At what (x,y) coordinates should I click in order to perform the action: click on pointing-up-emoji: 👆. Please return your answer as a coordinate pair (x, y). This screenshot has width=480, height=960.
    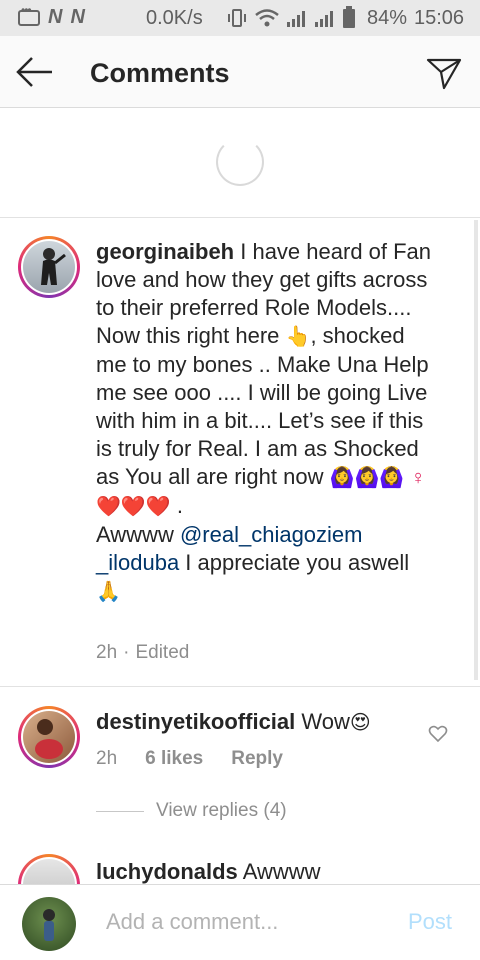
    Looking at the image, I should click on (298, 337).